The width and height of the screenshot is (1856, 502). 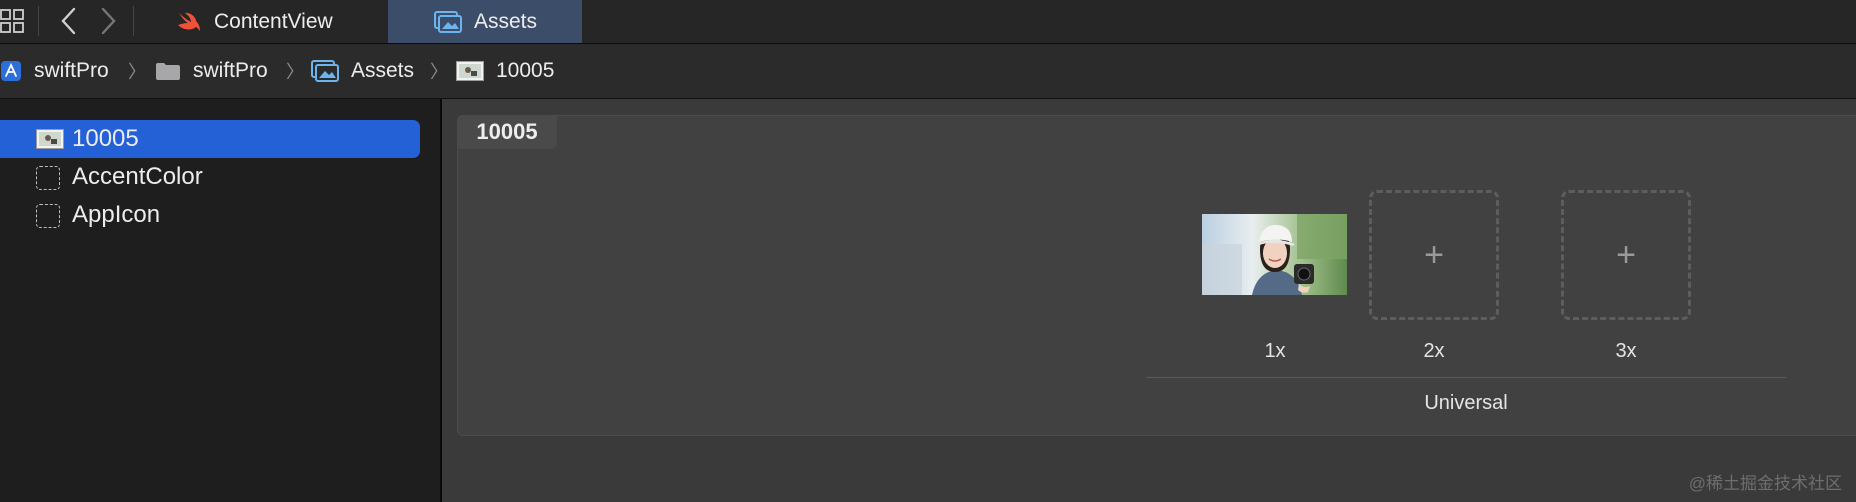 I want to click on folder-icon, so click(x=168, y=71).